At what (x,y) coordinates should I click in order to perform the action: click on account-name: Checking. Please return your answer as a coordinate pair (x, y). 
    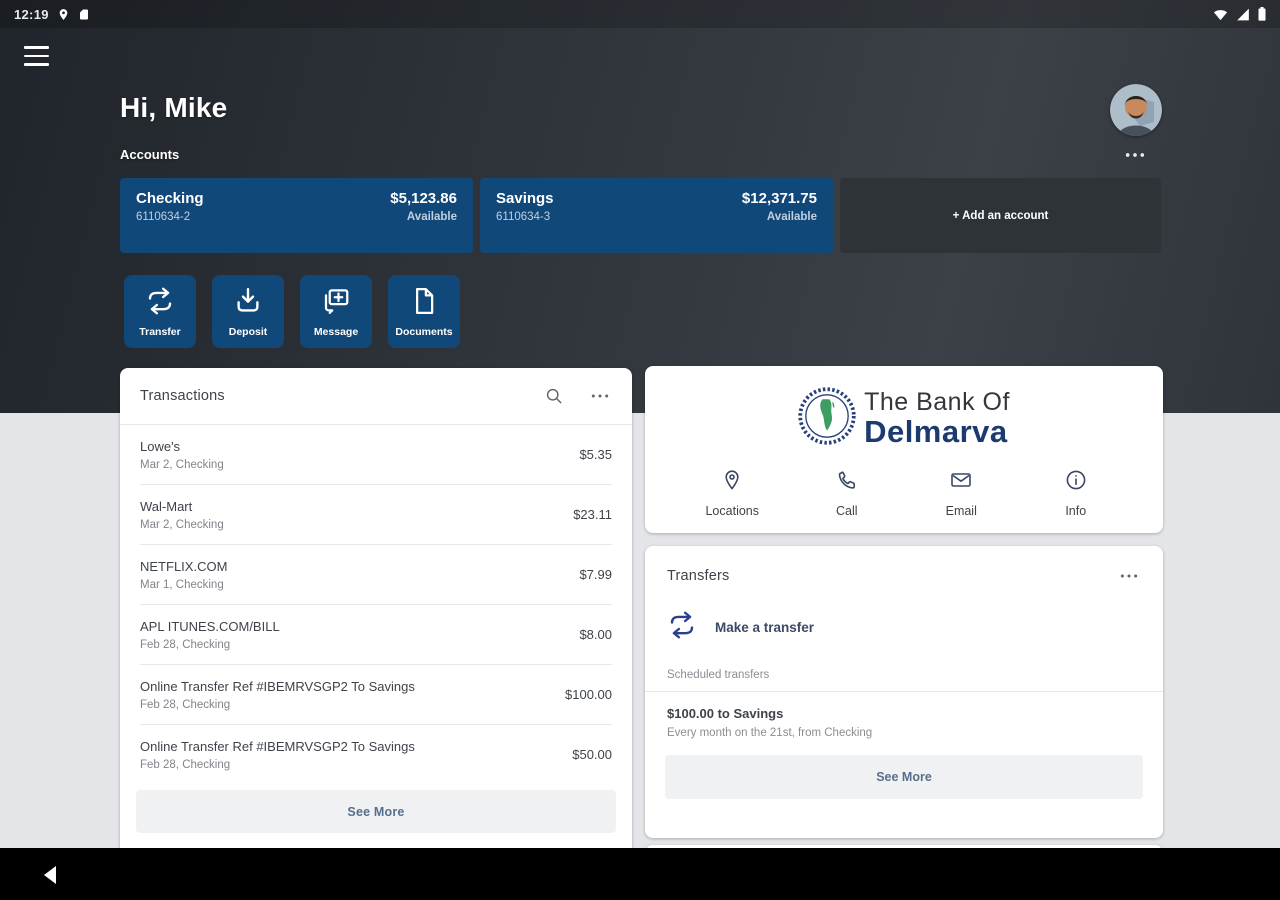
    Looking at the image, I should click on (170, 198).